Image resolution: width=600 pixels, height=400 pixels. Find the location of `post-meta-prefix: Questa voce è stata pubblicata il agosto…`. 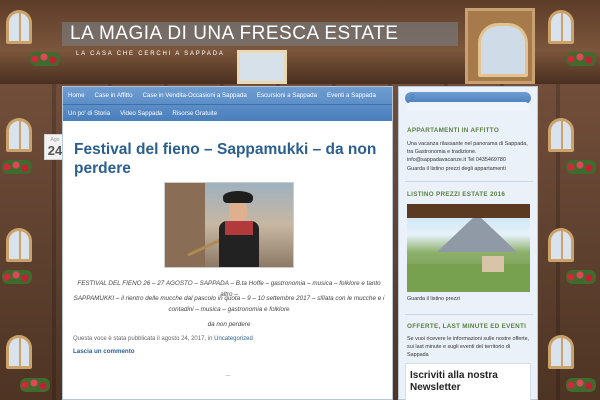

post-meta-prefix: Questa voce è stata pubblicata il agosto… is located at coordinates (143, 339).